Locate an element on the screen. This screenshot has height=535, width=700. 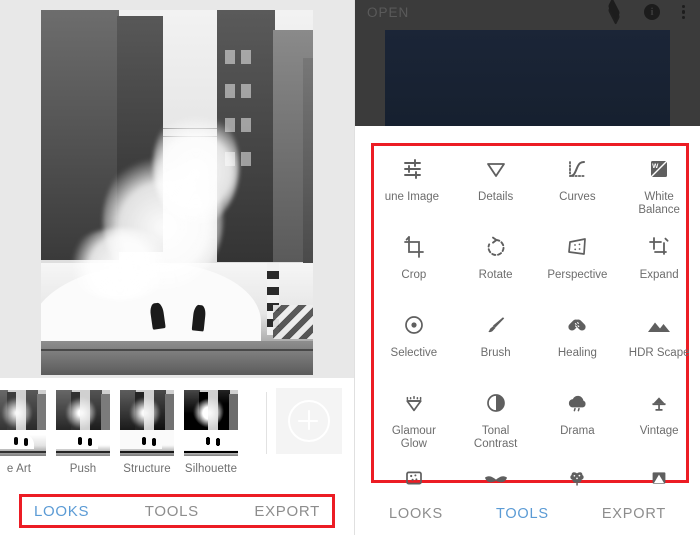
glamour-glow-icon is located at coordinates (414, 403).